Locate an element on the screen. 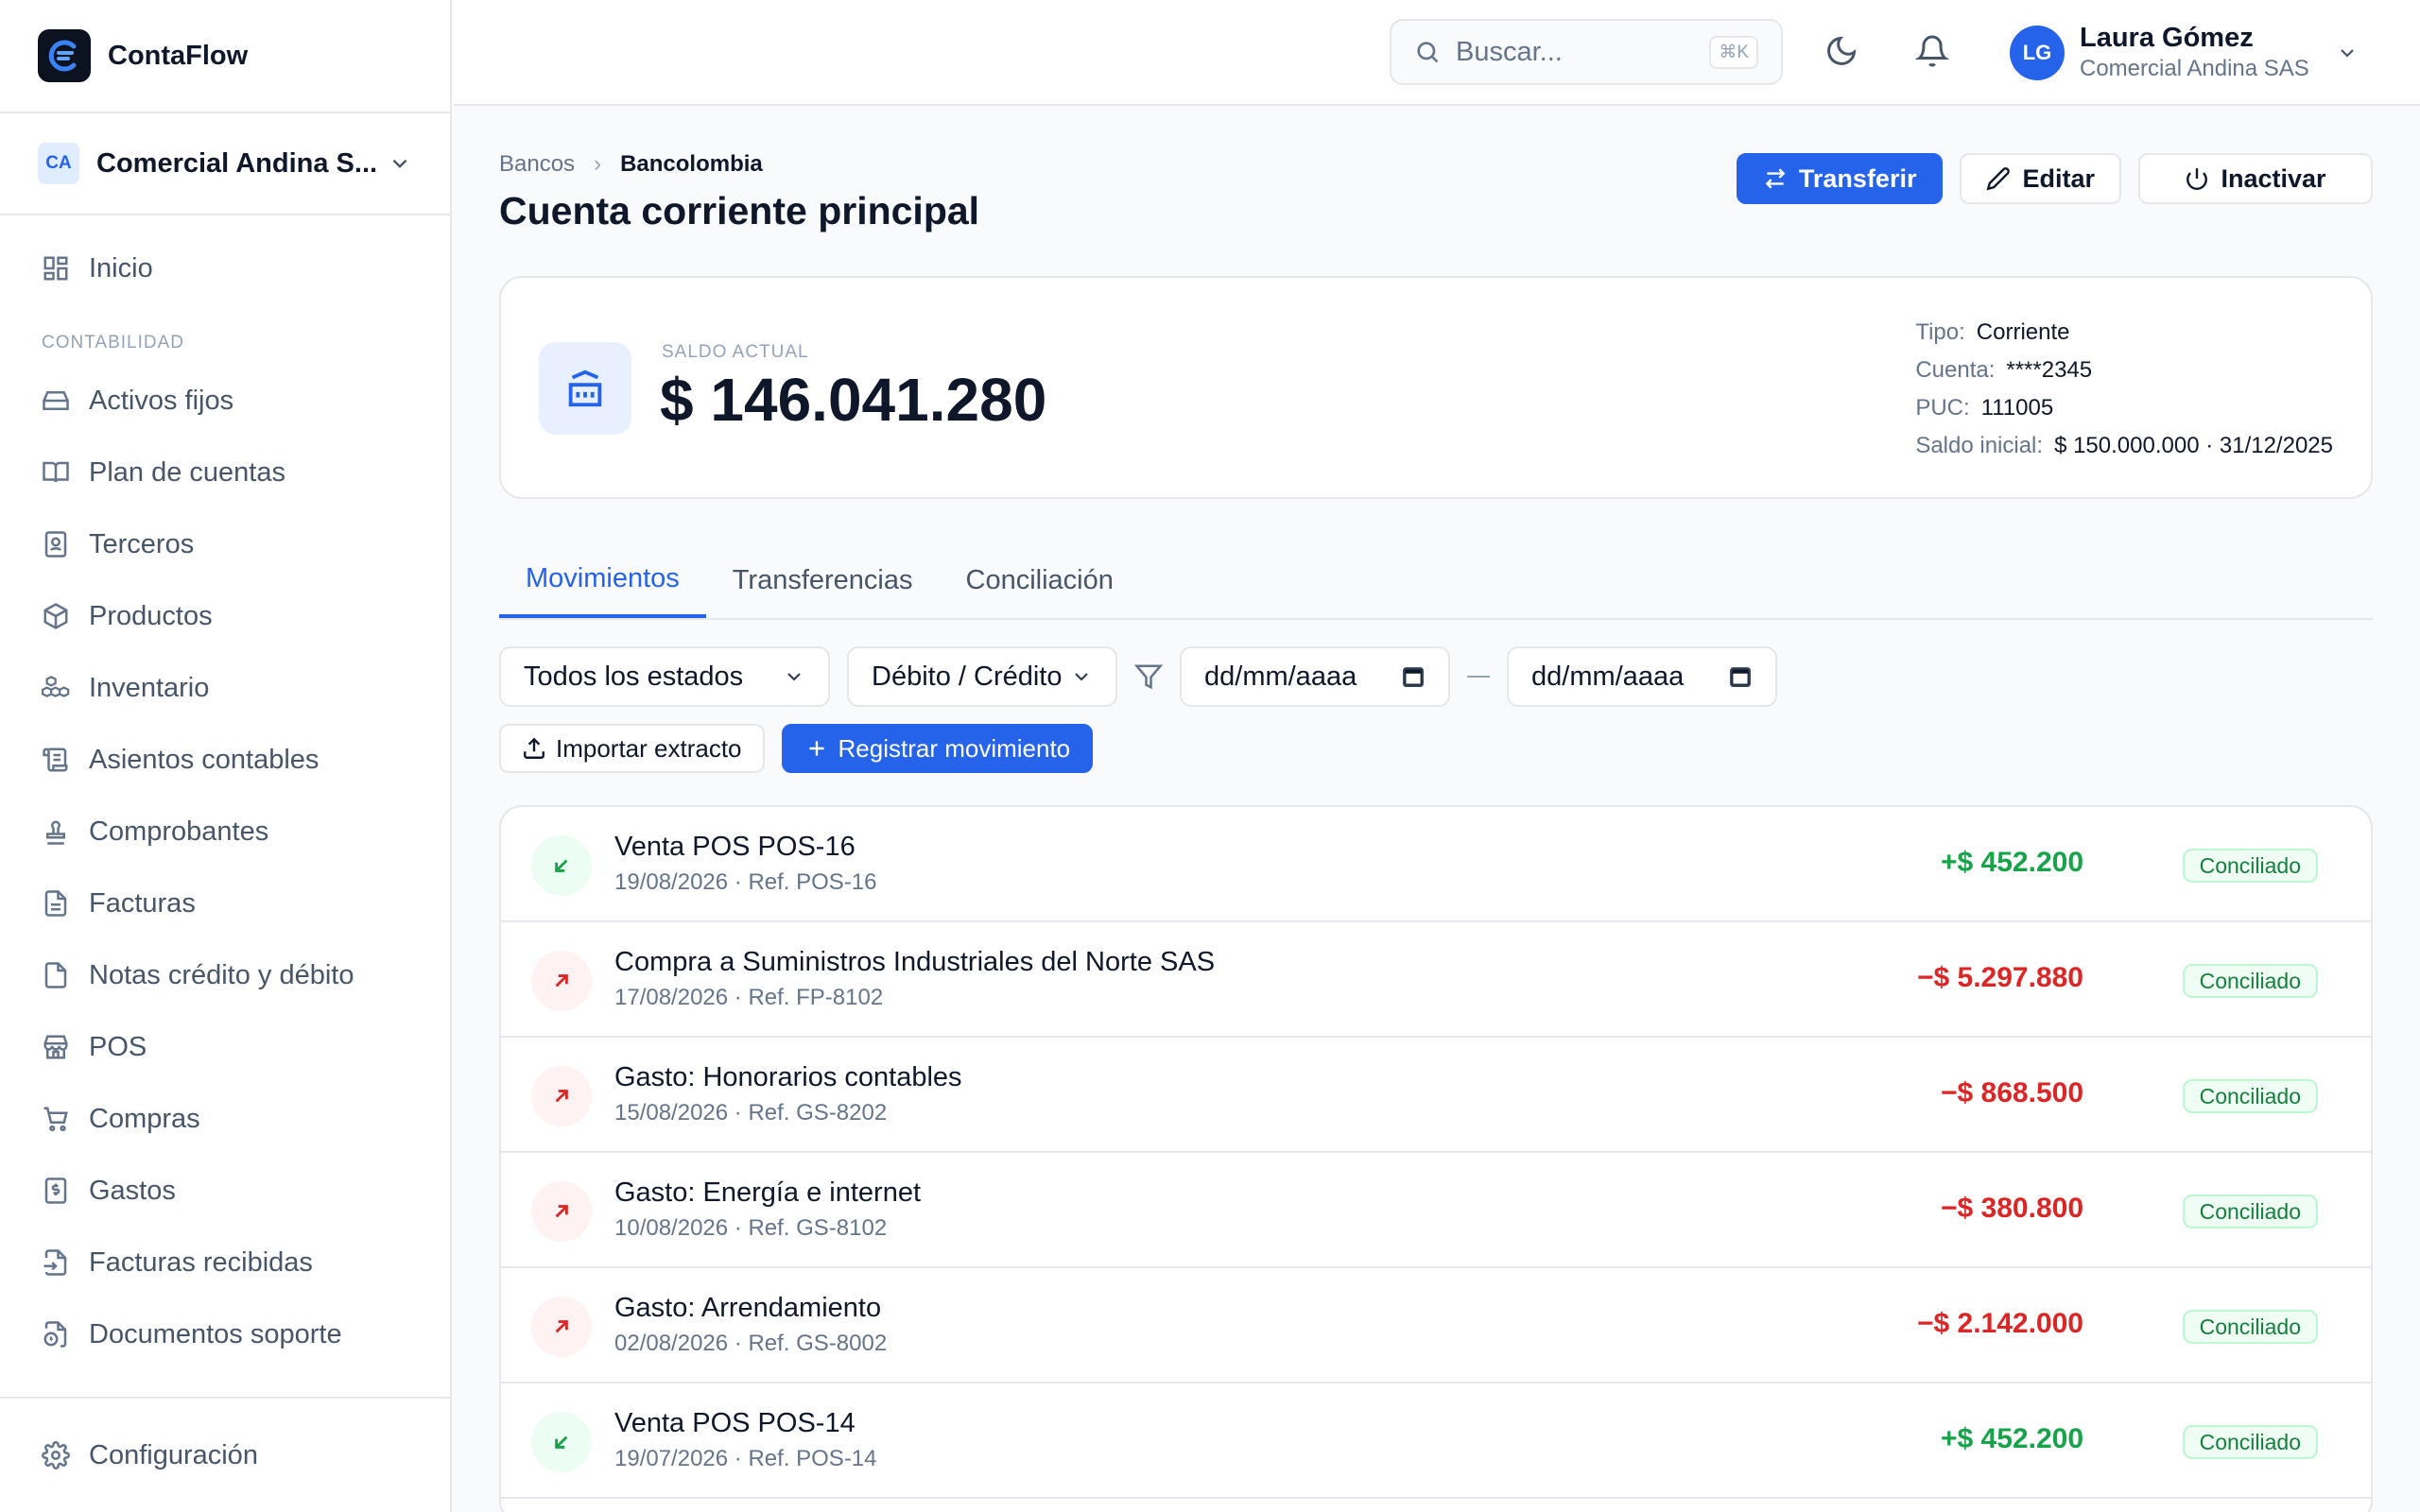  sidebar-item-label: Comprobantes is located at coordinates (179, 831).